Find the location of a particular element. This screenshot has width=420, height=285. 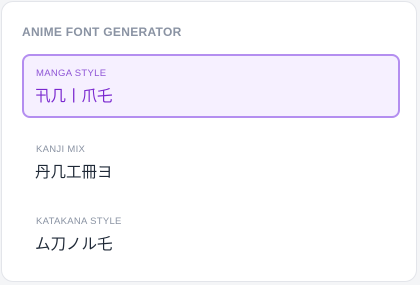

panel-title: ANIME FONT GENERATOR is located at coordinates (102, 32).